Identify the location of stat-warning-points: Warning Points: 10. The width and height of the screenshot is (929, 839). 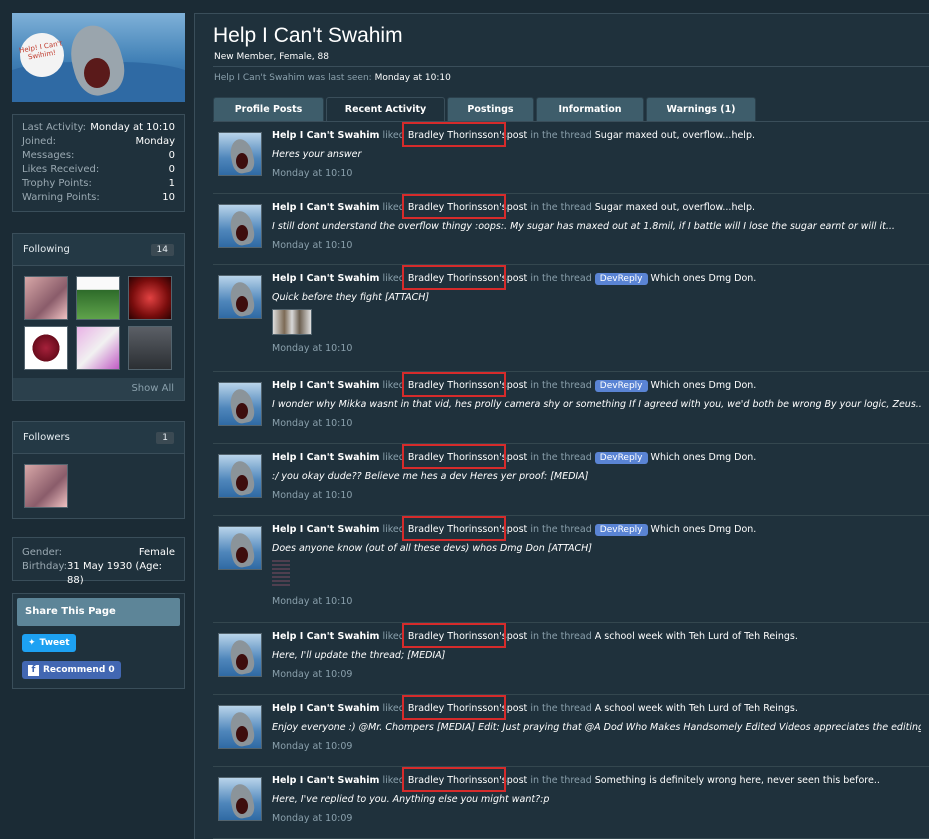
(98, 197).